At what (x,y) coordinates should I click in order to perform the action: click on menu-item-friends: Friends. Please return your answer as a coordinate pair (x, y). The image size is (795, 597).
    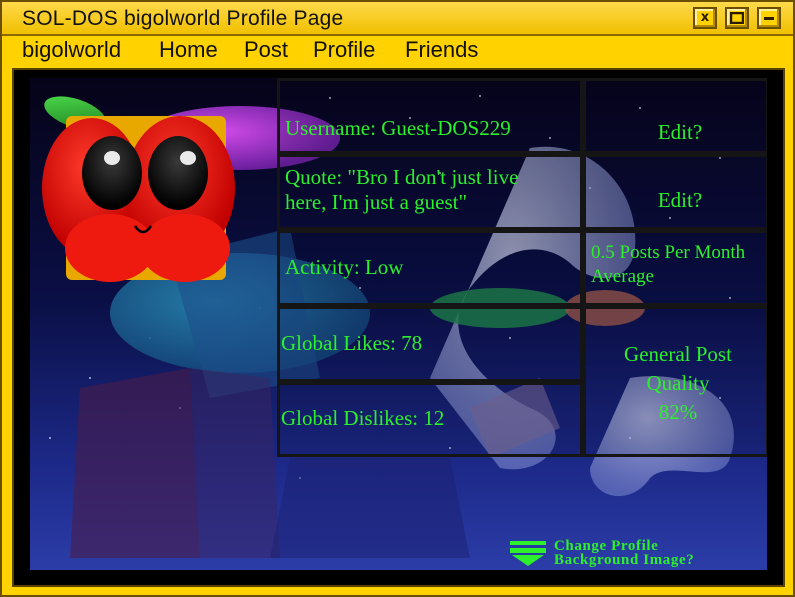
    Looking at the image, I should click on (441, 50).